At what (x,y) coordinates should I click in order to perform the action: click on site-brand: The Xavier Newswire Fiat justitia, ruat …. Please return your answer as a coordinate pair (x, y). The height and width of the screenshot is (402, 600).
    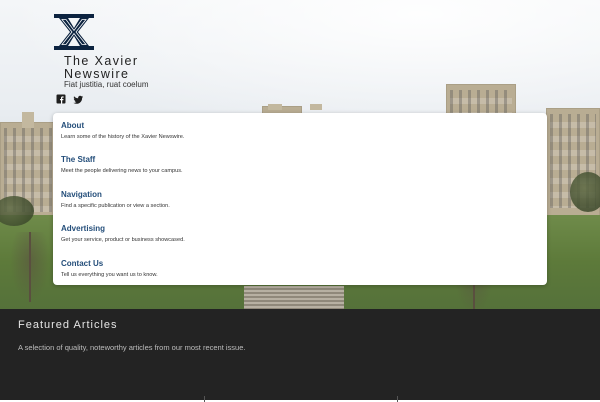
    Looking at the image, I should click on (101, 59).